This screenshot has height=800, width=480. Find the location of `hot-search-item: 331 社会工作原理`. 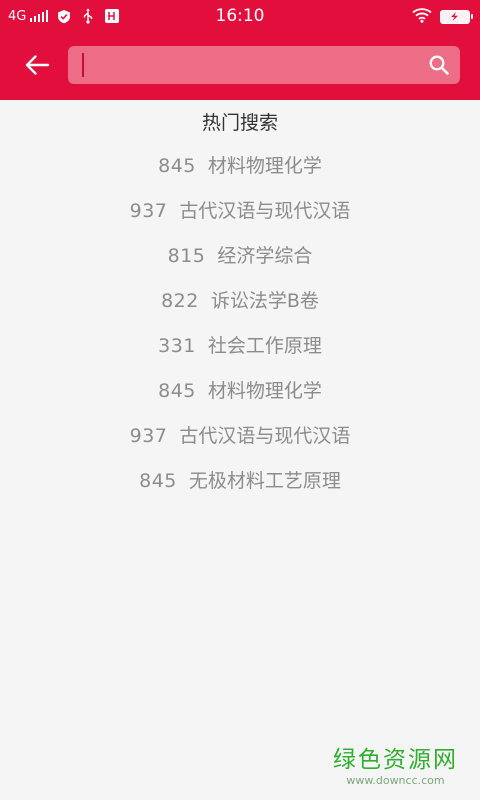

hot-search-item: 331 社会工作原理 is located at coordinates (240, 353).